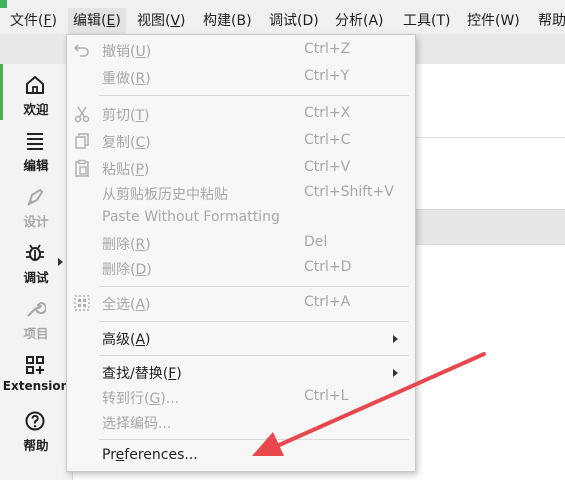  I want to click on menu-debug: 调试(D), so click(294, 21).